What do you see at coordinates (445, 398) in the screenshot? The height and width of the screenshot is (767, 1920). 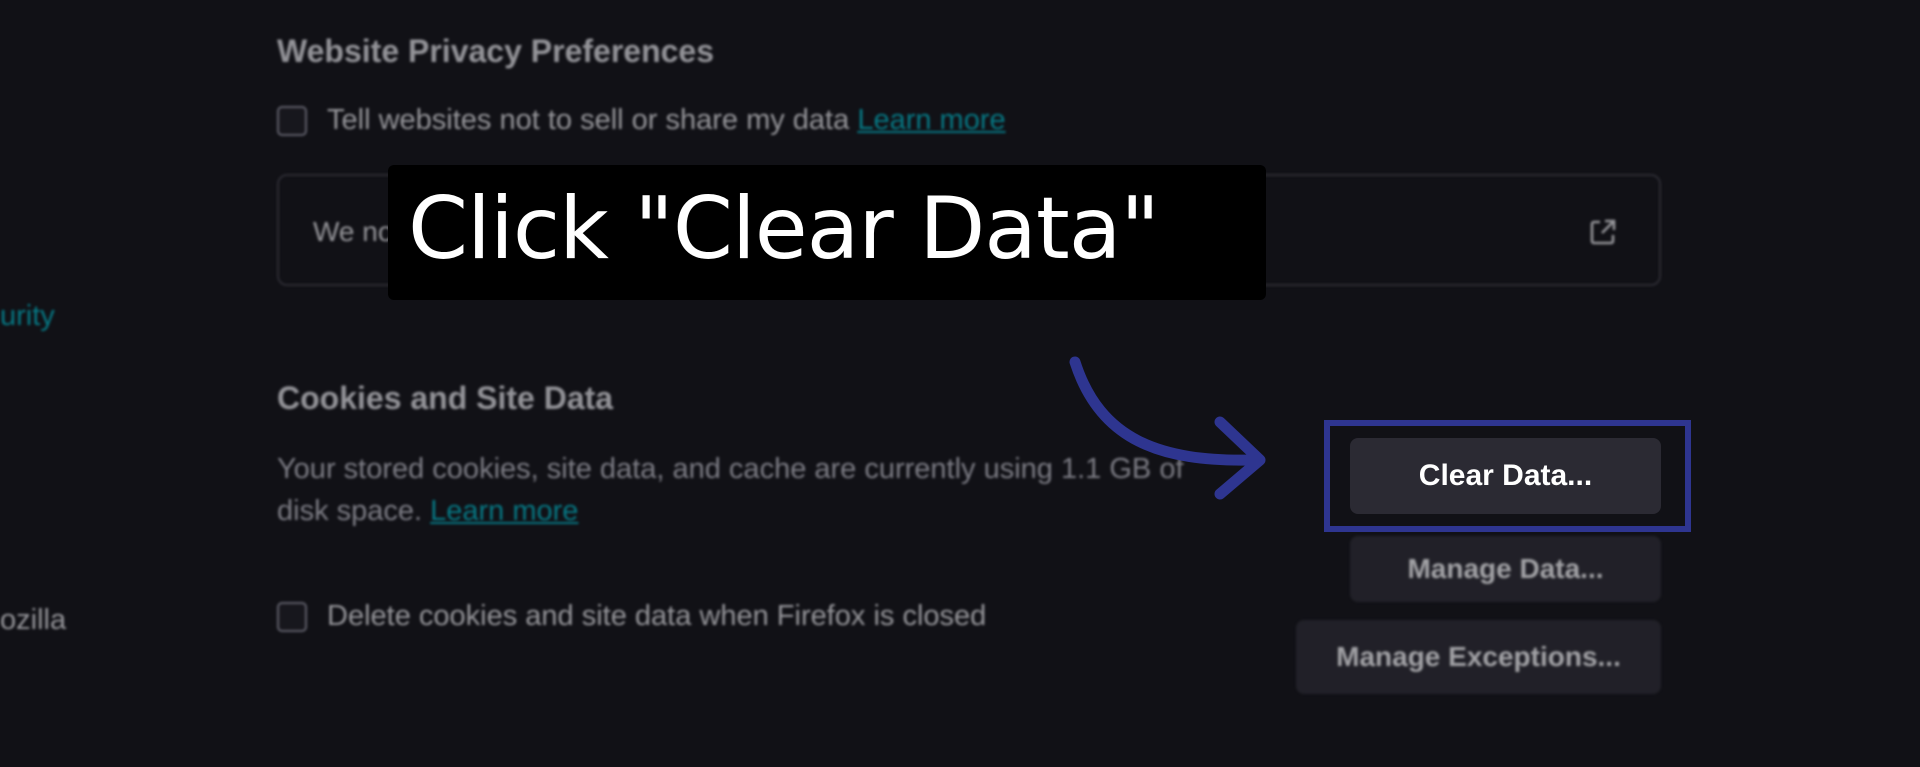 I see `cookies-section-title: Cookies and Site Data` at bounding box center [445, 398].